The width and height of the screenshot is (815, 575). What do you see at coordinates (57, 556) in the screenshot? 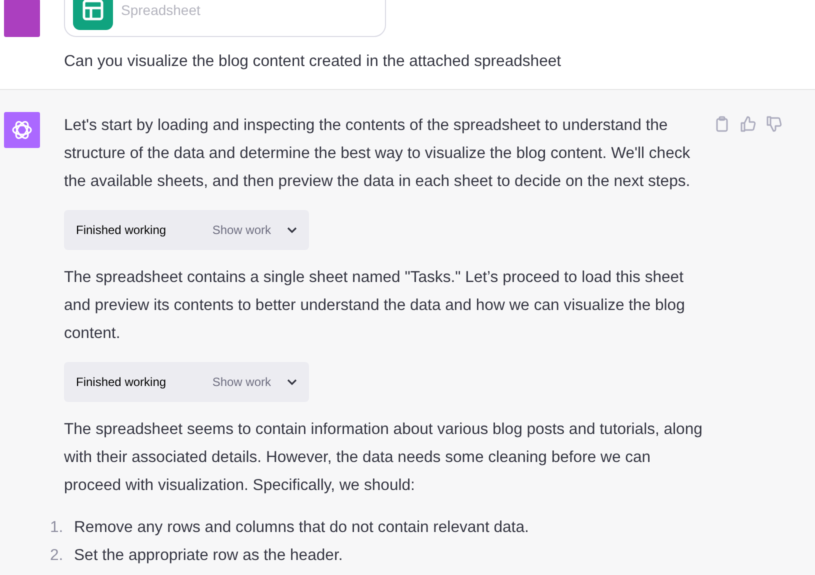
I see `list-number: 2.` at bounding box center [57, 556].